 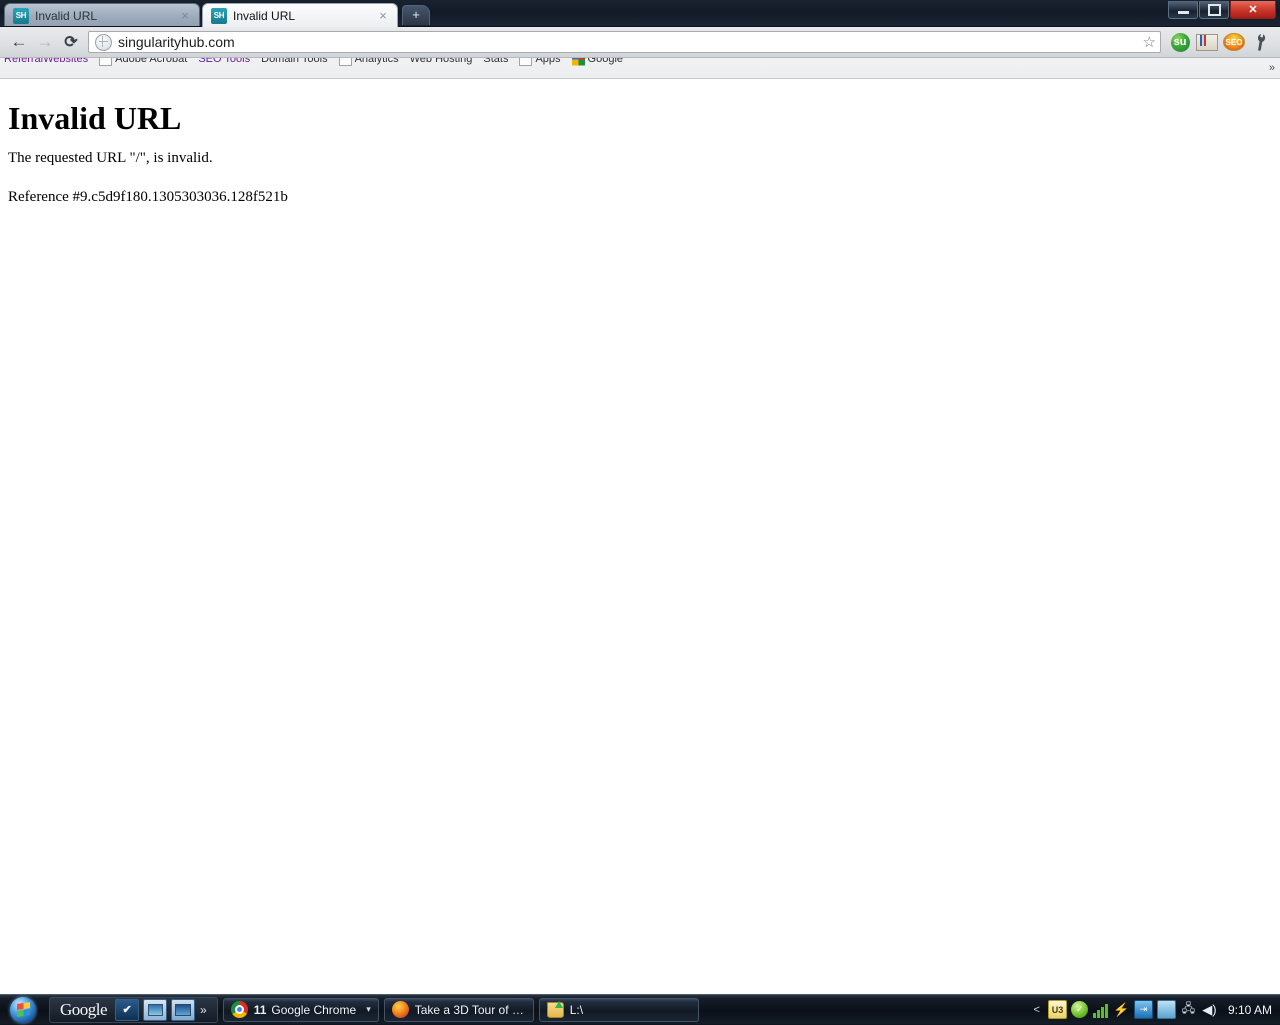 What do you see at coordinates (416, 15) in the screenshot?
I see `new-tab-button: +` at bounding box center [416, 15].